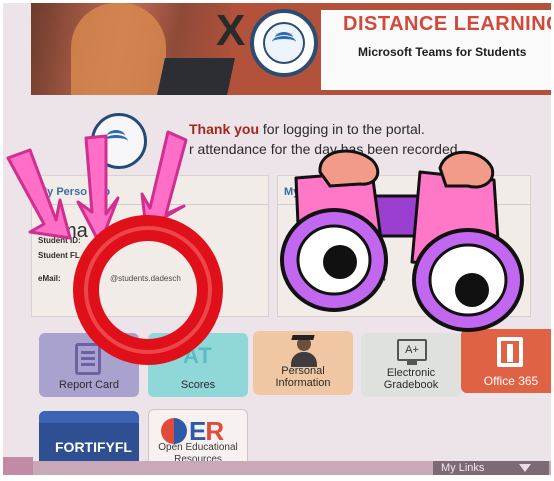 The height and width of the screenshot is (481, 554). I want to click on welcome-rest: for logging in to the portal., so click(342, 129).